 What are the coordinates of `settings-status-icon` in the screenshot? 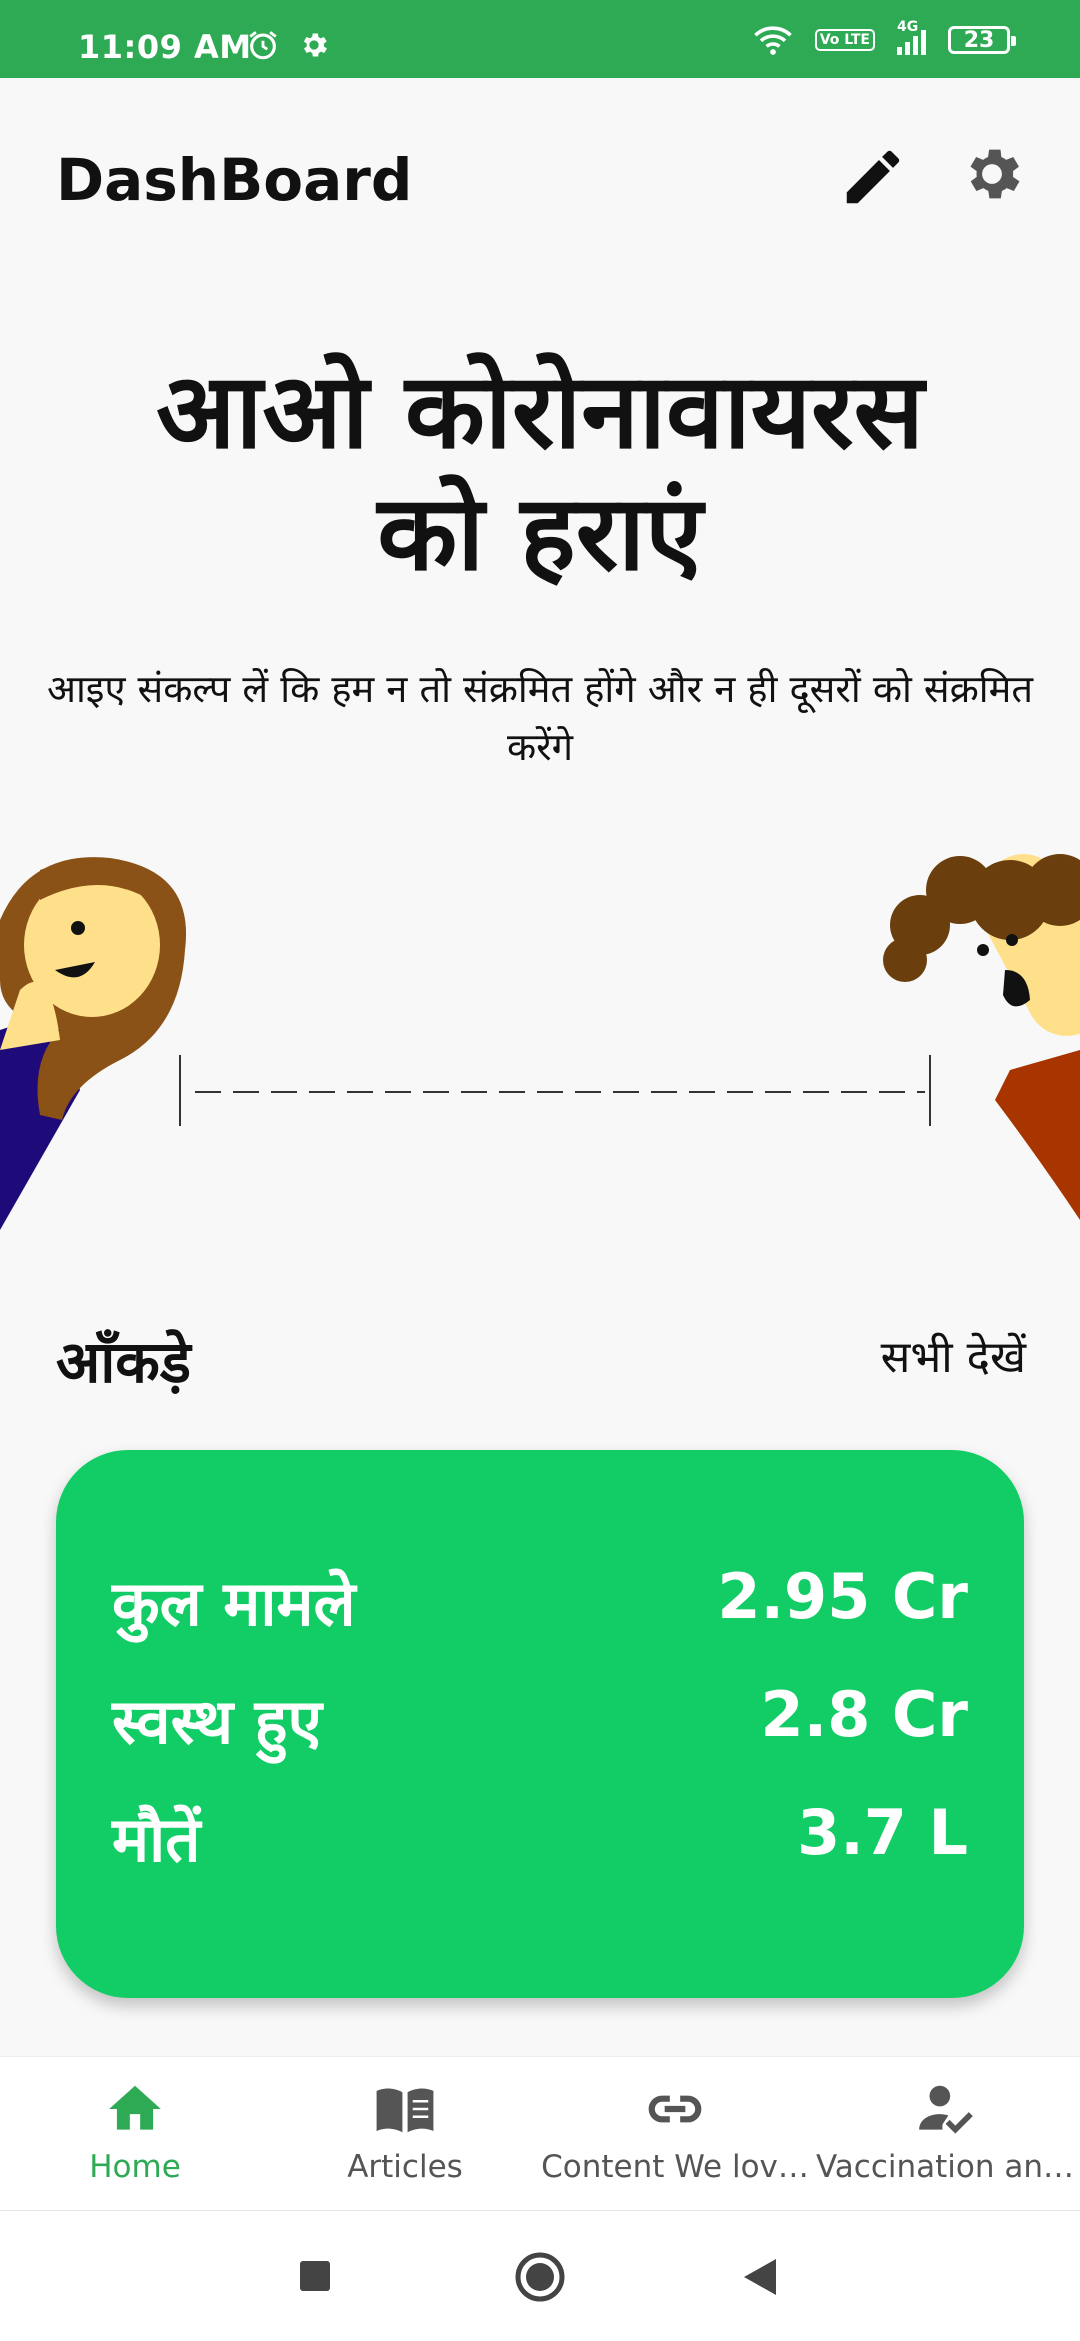 It's located at (315, 45).